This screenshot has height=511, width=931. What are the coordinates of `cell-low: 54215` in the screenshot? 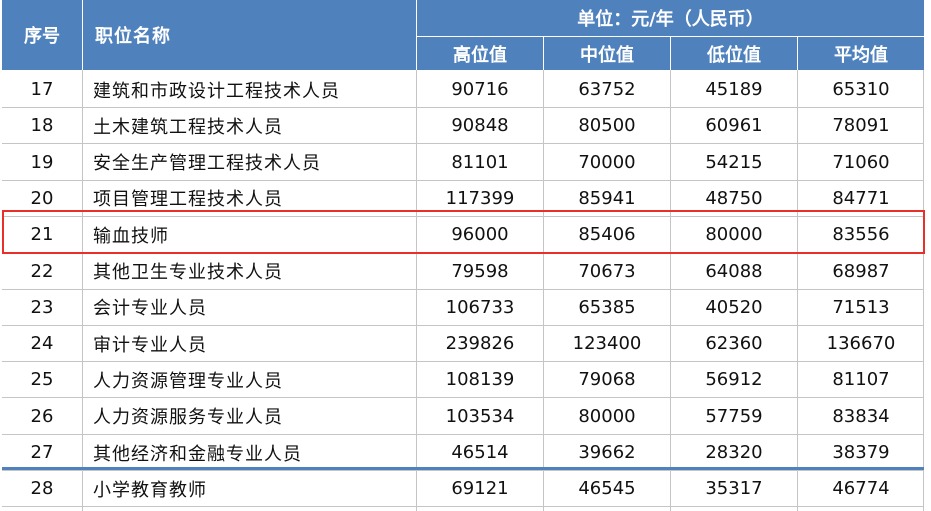 It's located at (734, 162).